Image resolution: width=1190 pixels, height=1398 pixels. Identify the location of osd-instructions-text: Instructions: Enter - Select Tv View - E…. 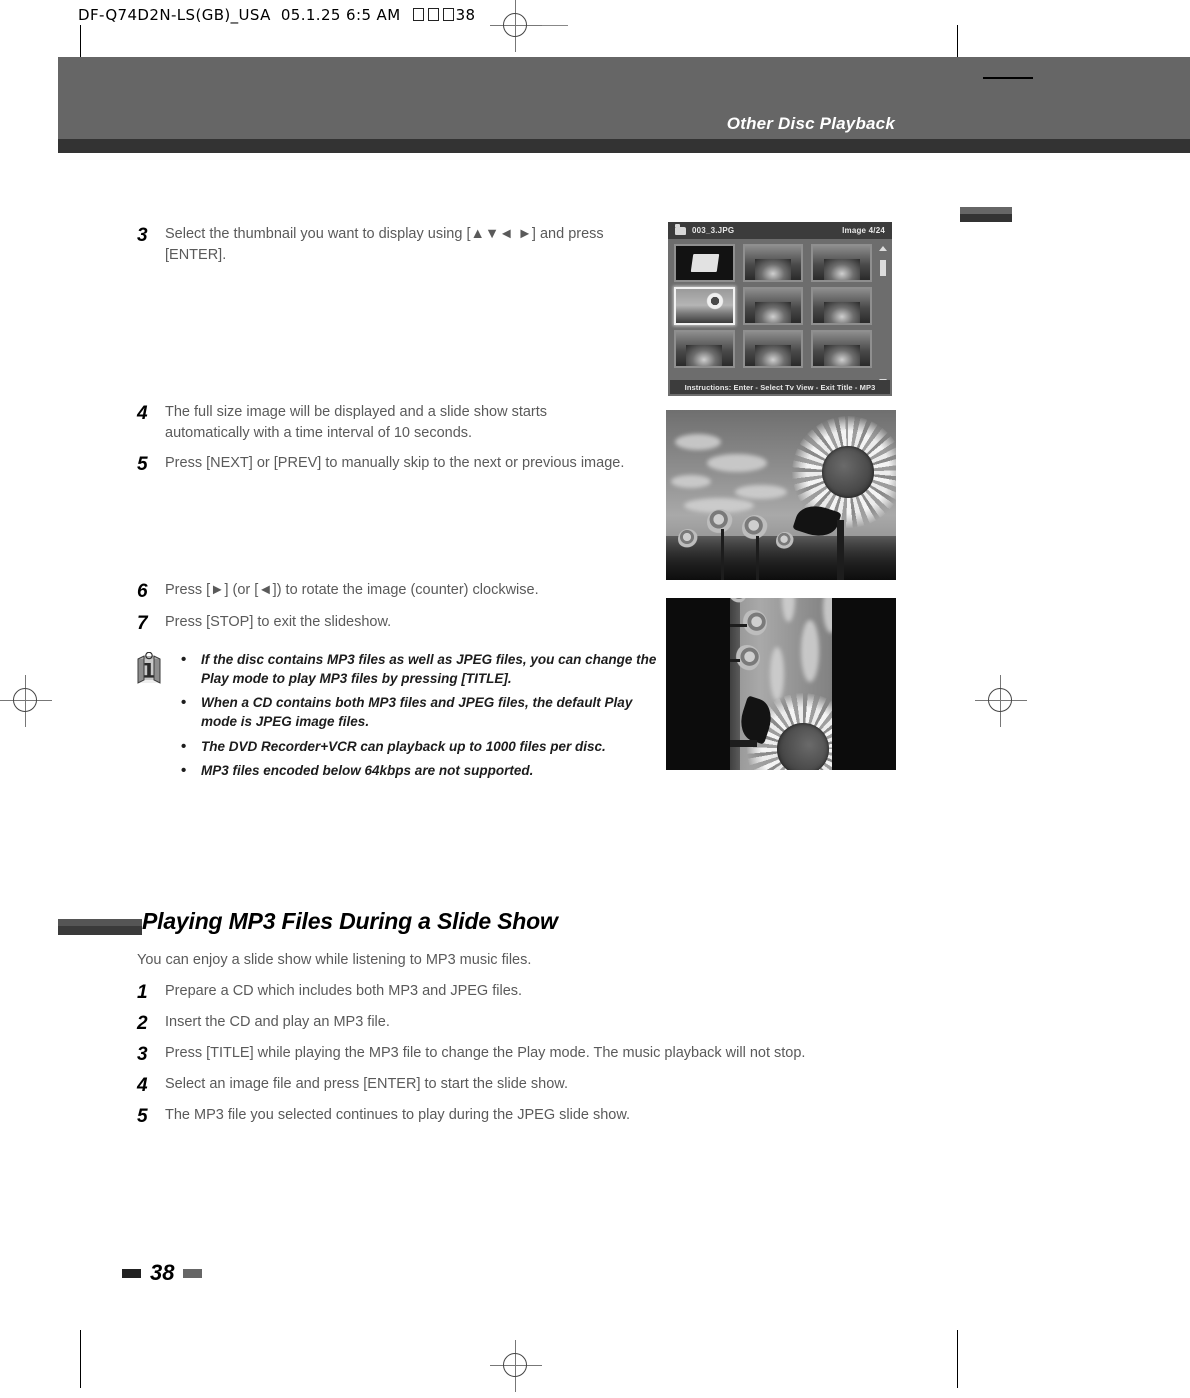
(780, 387).